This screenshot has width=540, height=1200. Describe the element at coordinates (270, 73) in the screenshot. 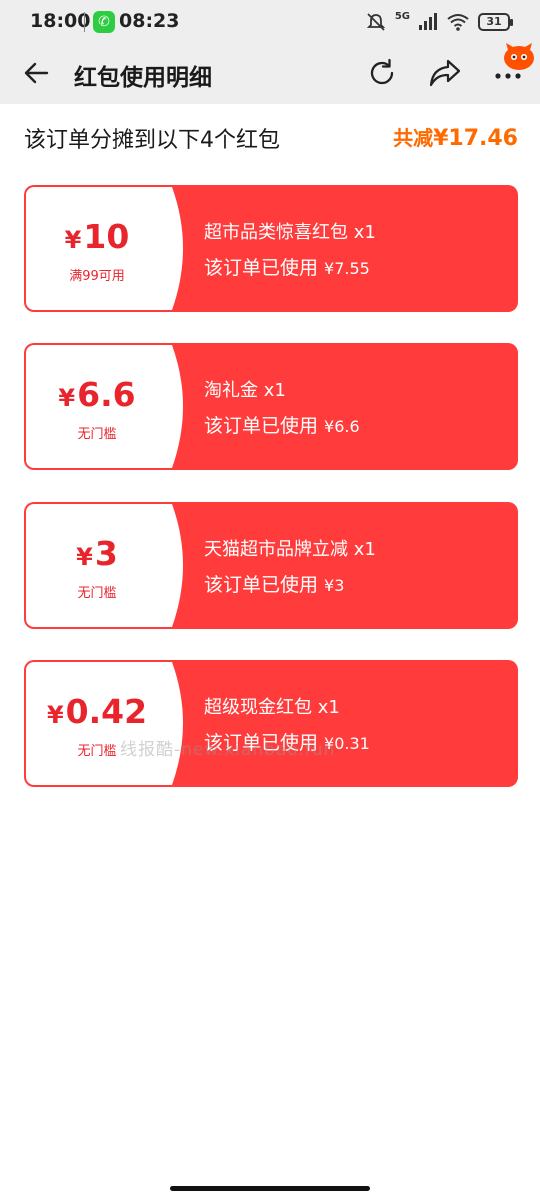

I see `nav-bar: 红包使用明细` at that location.